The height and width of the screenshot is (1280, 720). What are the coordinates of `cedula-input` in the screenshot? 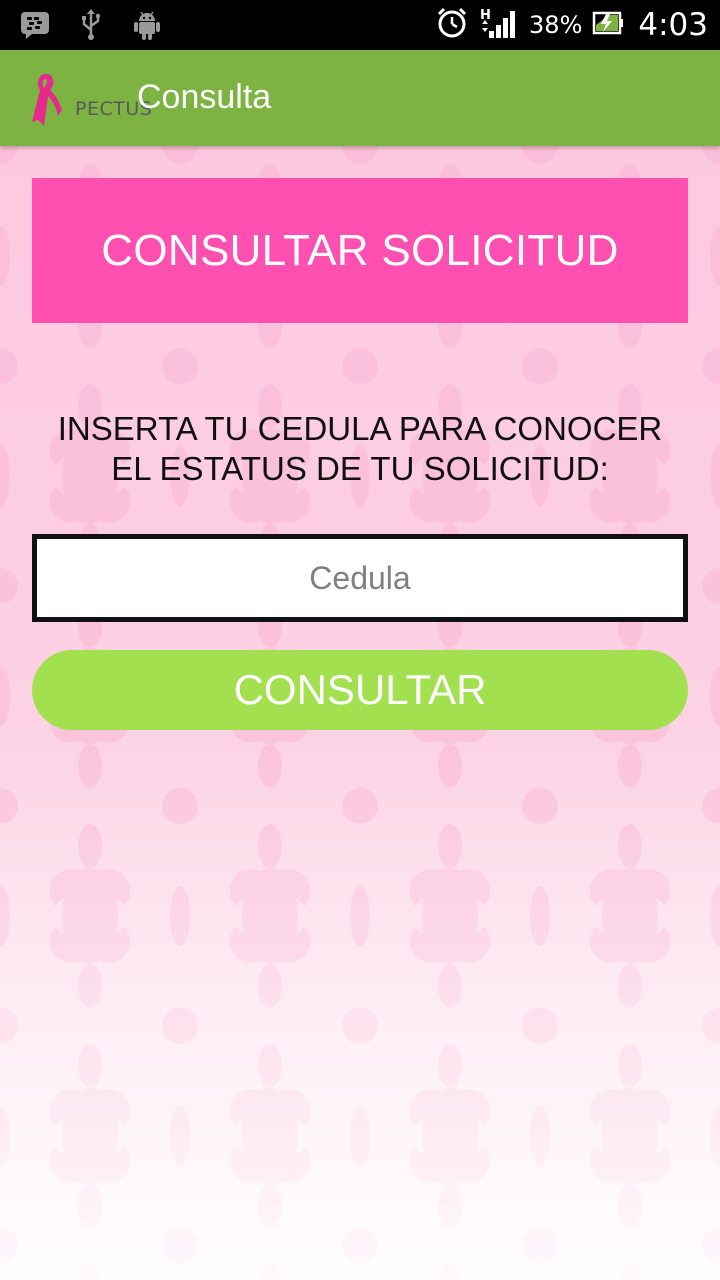 It's located at (360, 578).